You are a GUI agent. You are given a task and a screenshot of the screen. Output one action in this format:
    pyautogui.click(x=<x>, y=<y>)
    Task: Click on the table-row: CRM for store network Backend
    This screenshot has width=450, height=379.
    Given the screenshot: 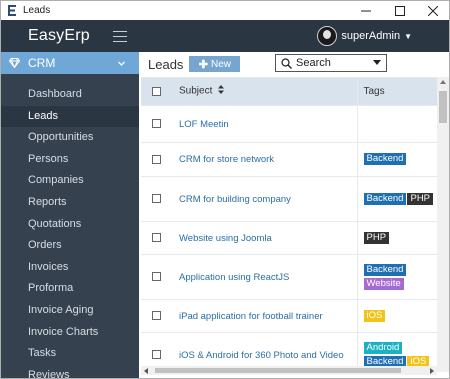 What is the action you would take?
    pyautogui.click(x=289, y=159)
    